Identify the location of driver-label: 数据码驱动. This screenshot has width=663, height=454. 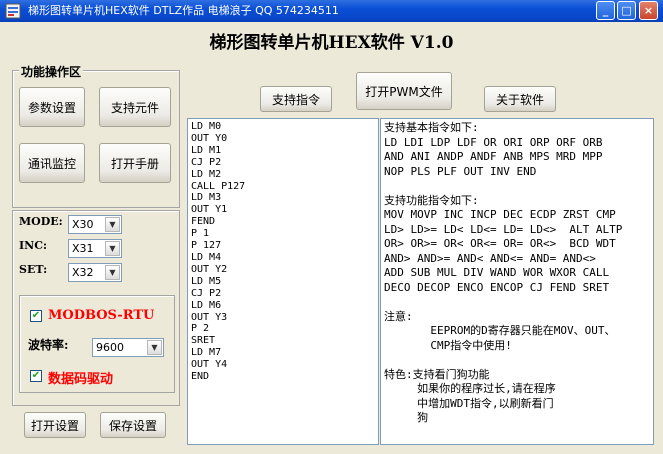
(81, 379).